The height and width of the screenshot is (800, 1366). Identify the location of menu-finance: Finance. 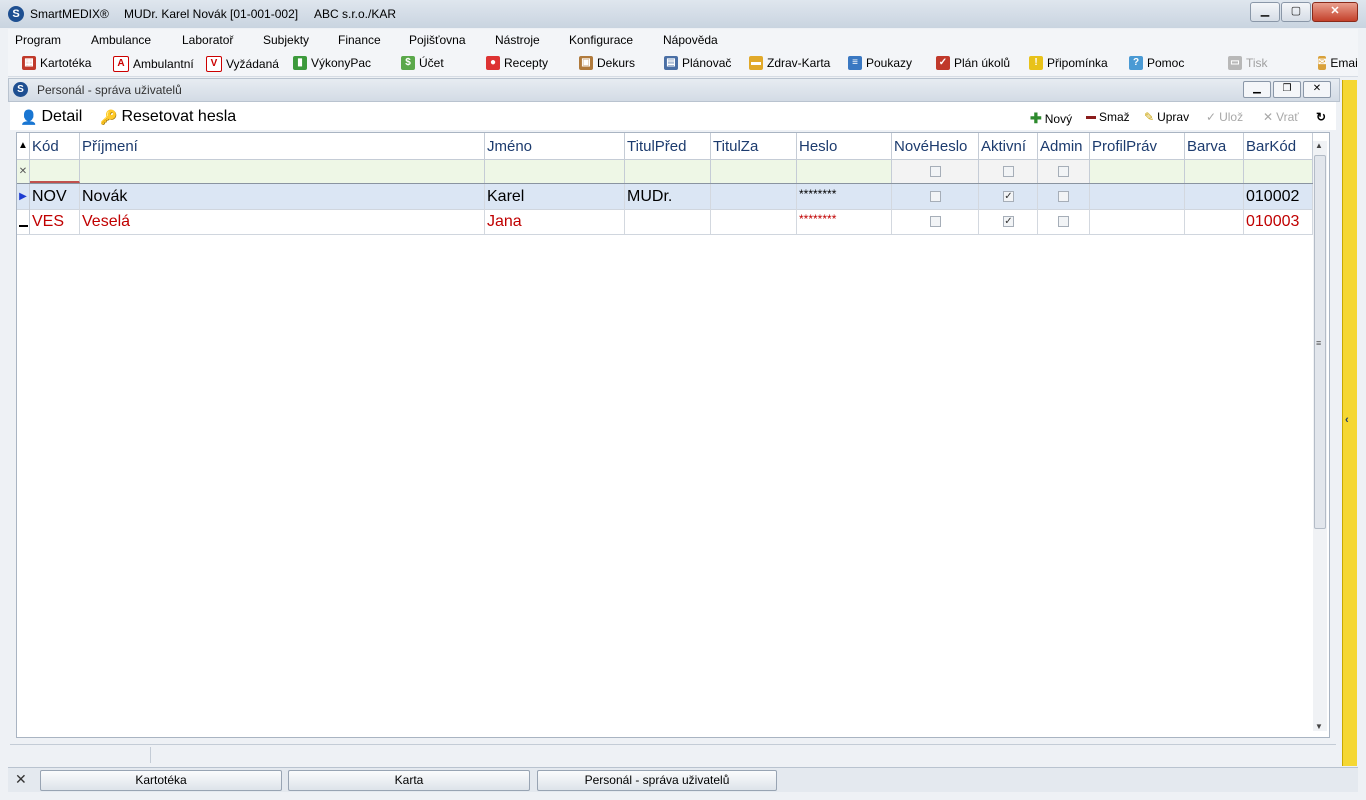
(359, 40).